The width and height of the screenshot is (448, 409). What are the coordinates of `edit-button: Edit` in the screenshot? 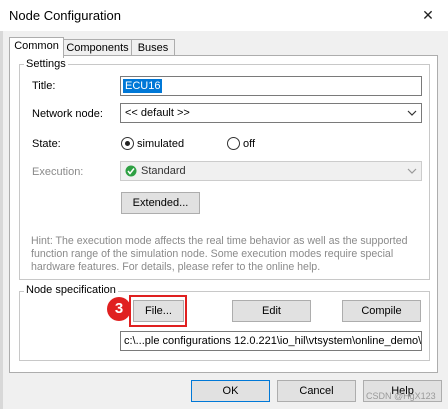 It's located at (271, 311).